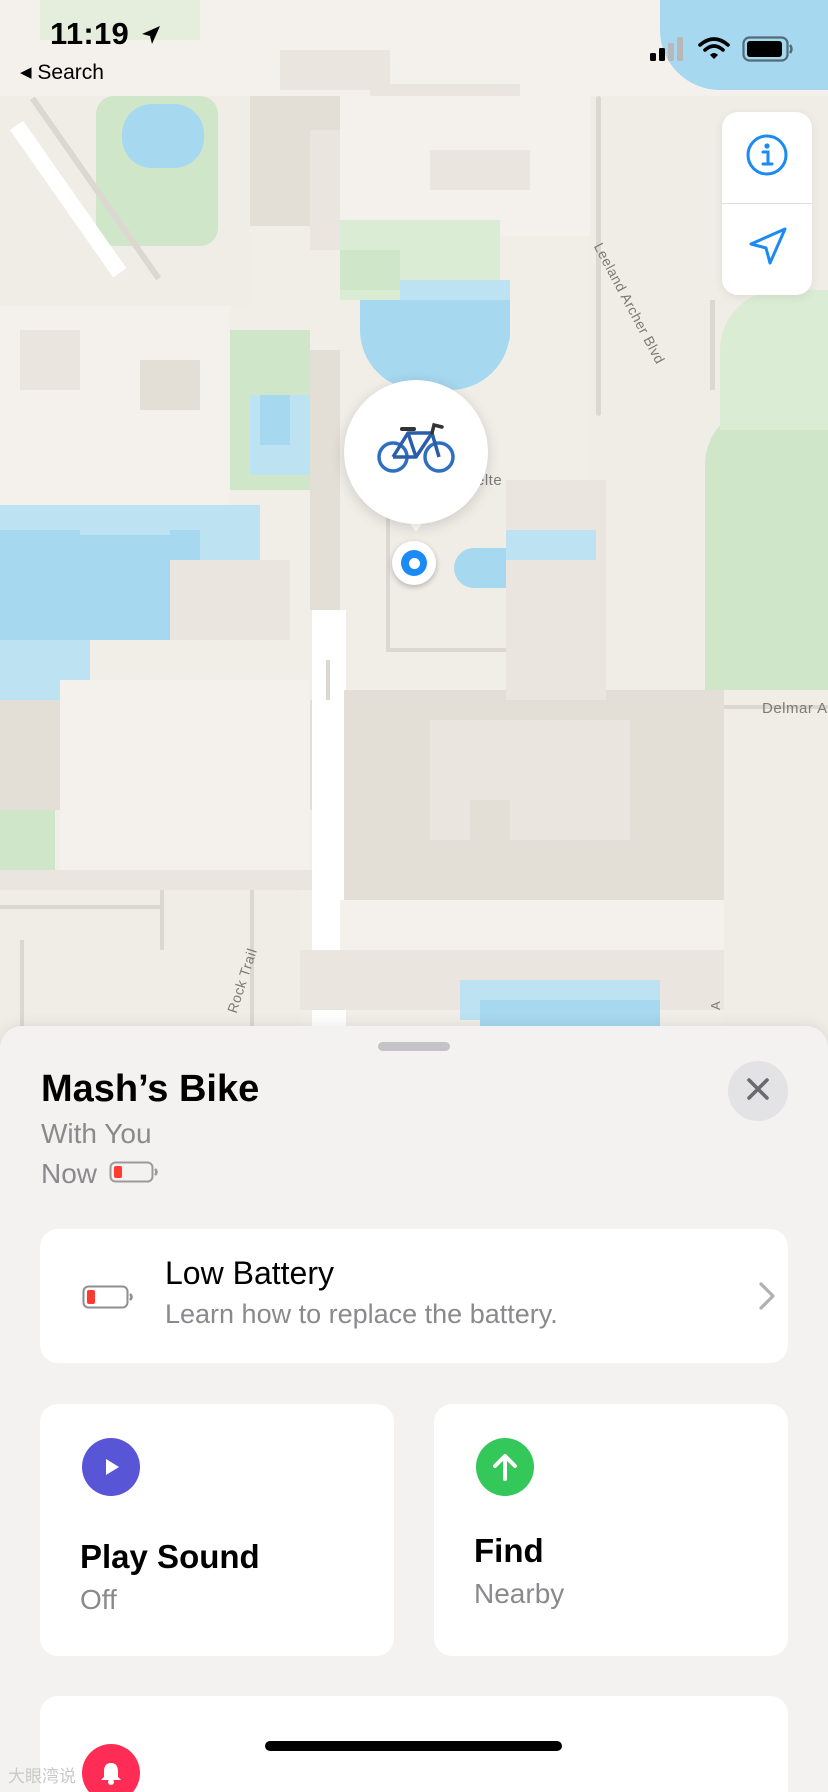  Describe the element at coordinates (150, 1089) in the screenshot. I see `item-title: Mash’s Bike` at that location.